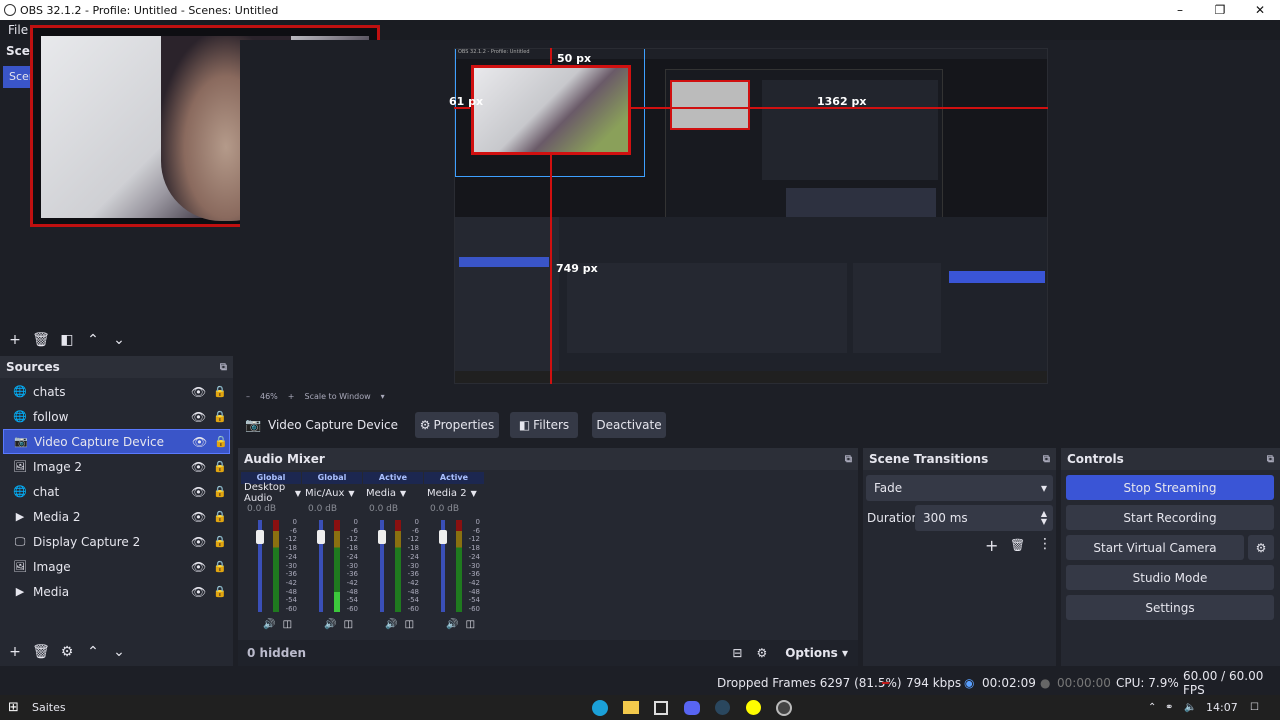 The image size is (1280, 720). What do you see at coordinates (1170, 607) in the screenshot?
I see `settings-button: Settings` at bounding box center [1170, 607].